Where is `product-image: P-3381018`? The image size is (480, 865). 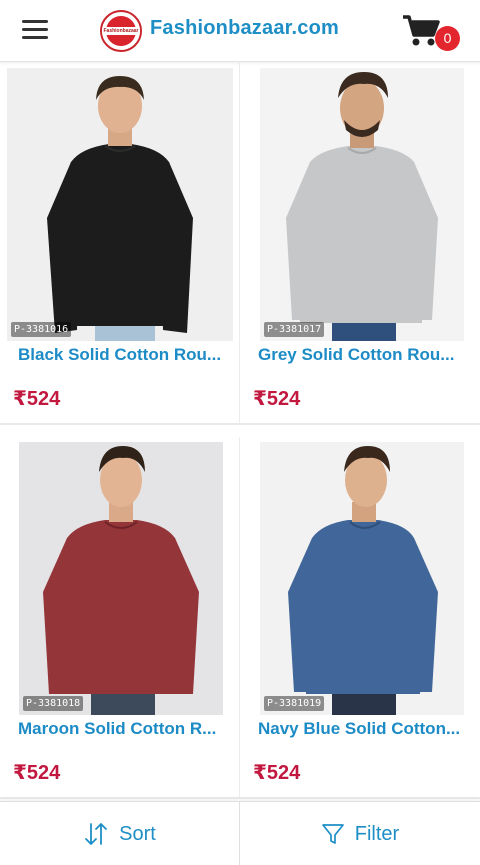 product-image: P-3381018 is located at coordinates (121, 578).